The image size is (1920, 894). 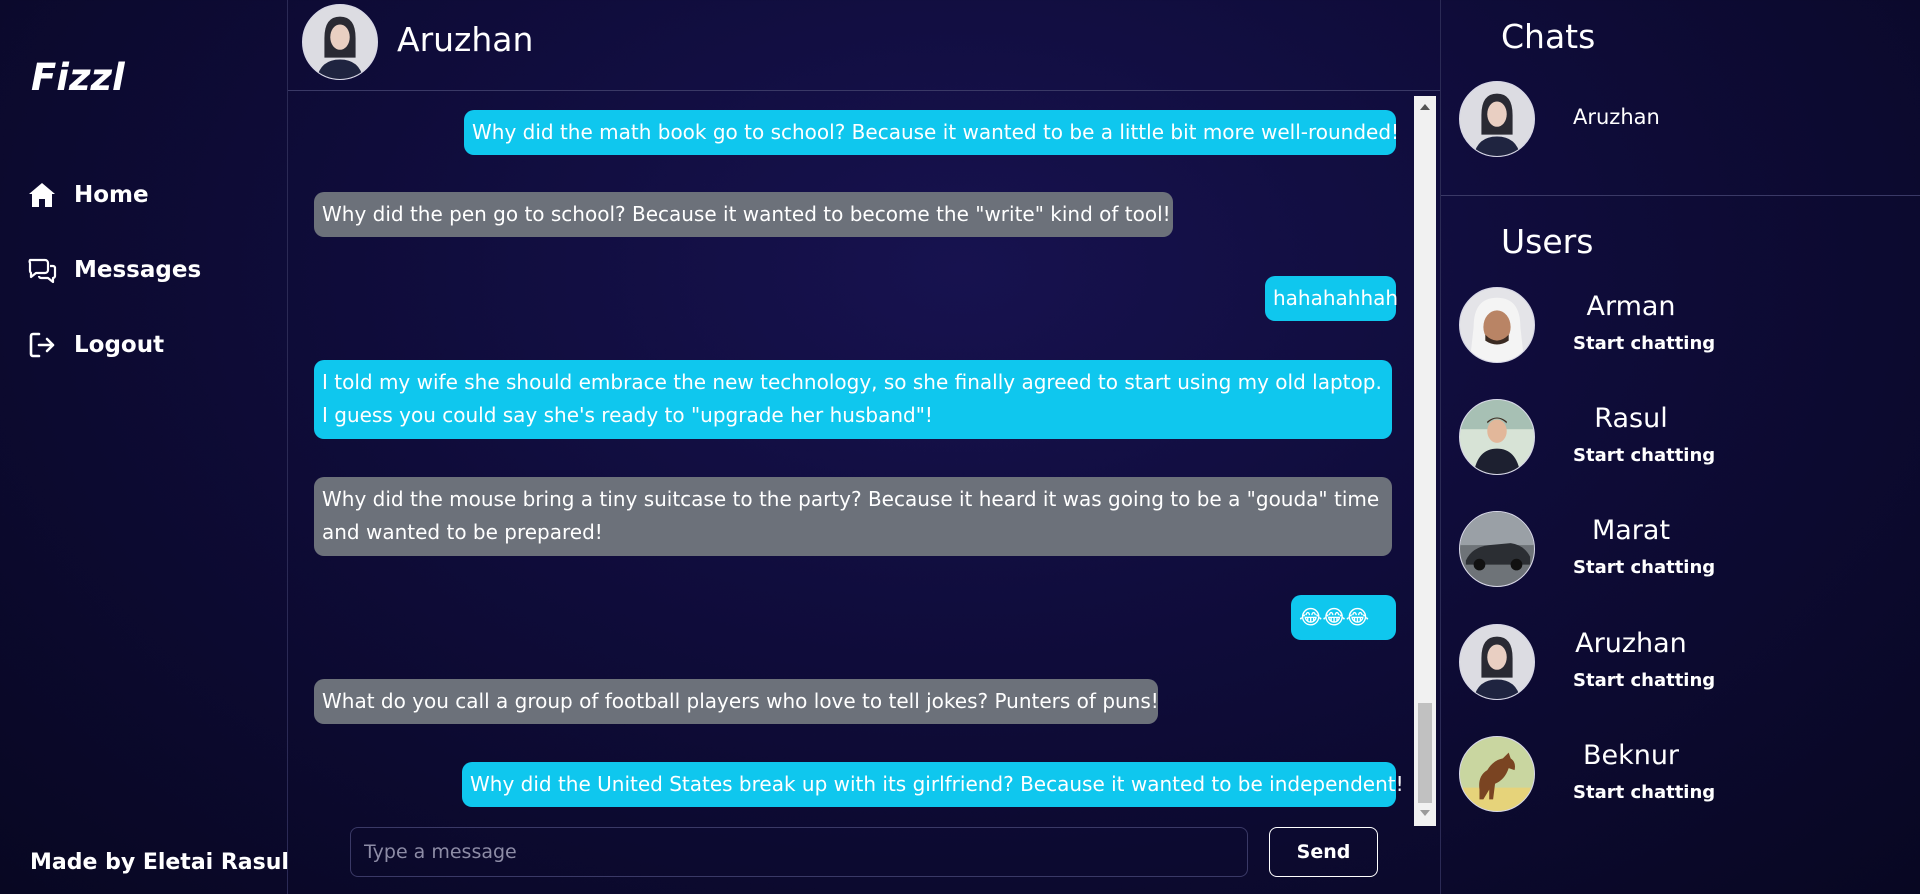 What do you see at coordinates (1631, 643) in the screenshot?
I see `user-name: Aruzhan` at bounding box center [1631, 643].